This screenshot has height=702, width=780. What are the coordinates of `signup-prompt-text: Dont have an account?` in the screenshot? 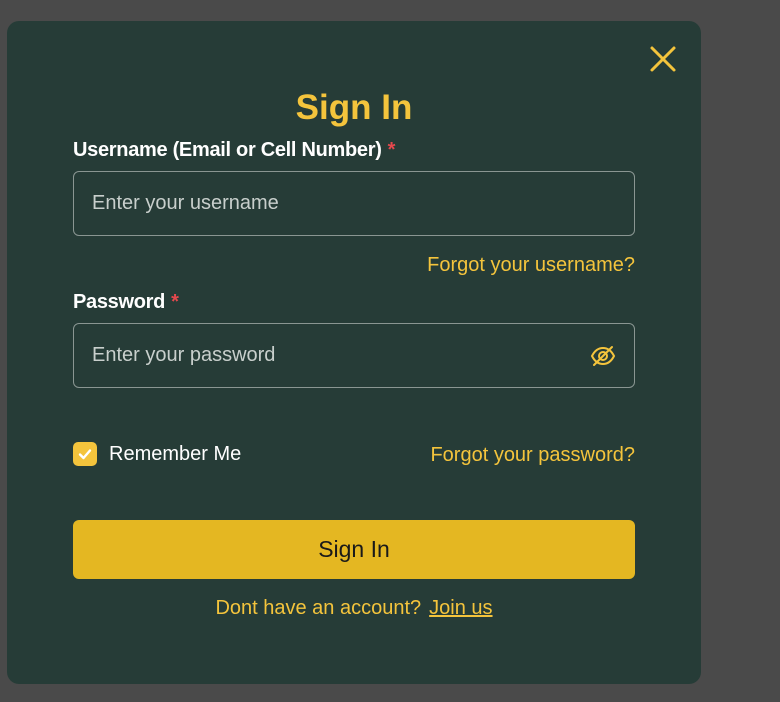 It's located at (318, 608).